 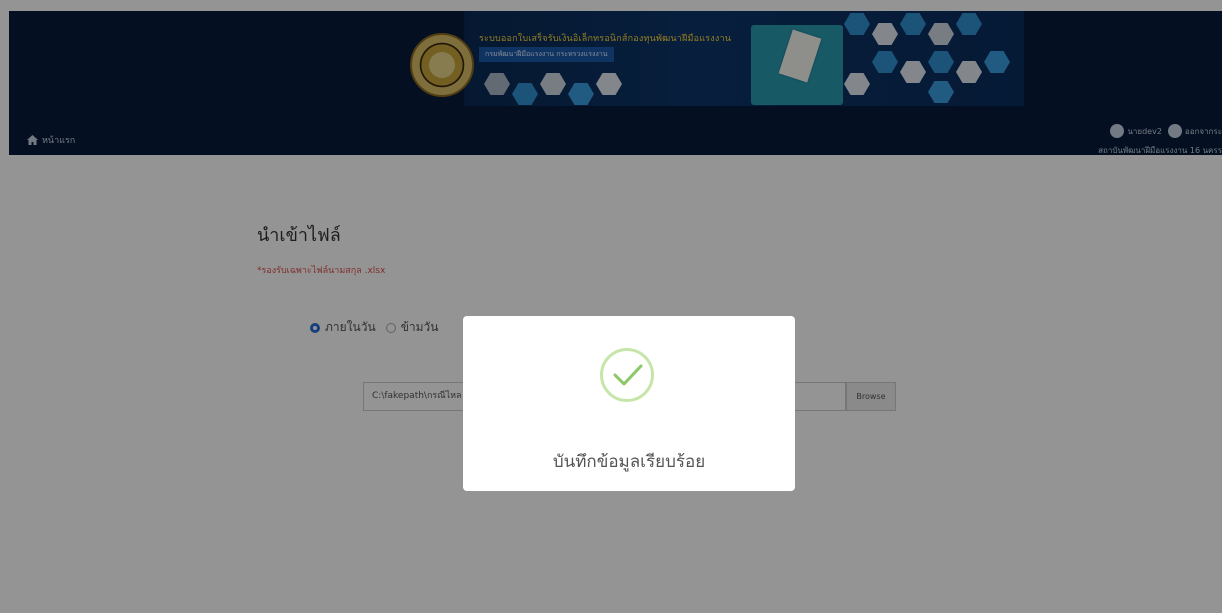 What do you see at coordinates (629, 403) in the screenshot?
I see `success-modal: บันทึกข้อมูลเรียบร้อย` at bounding box center [629, 403].